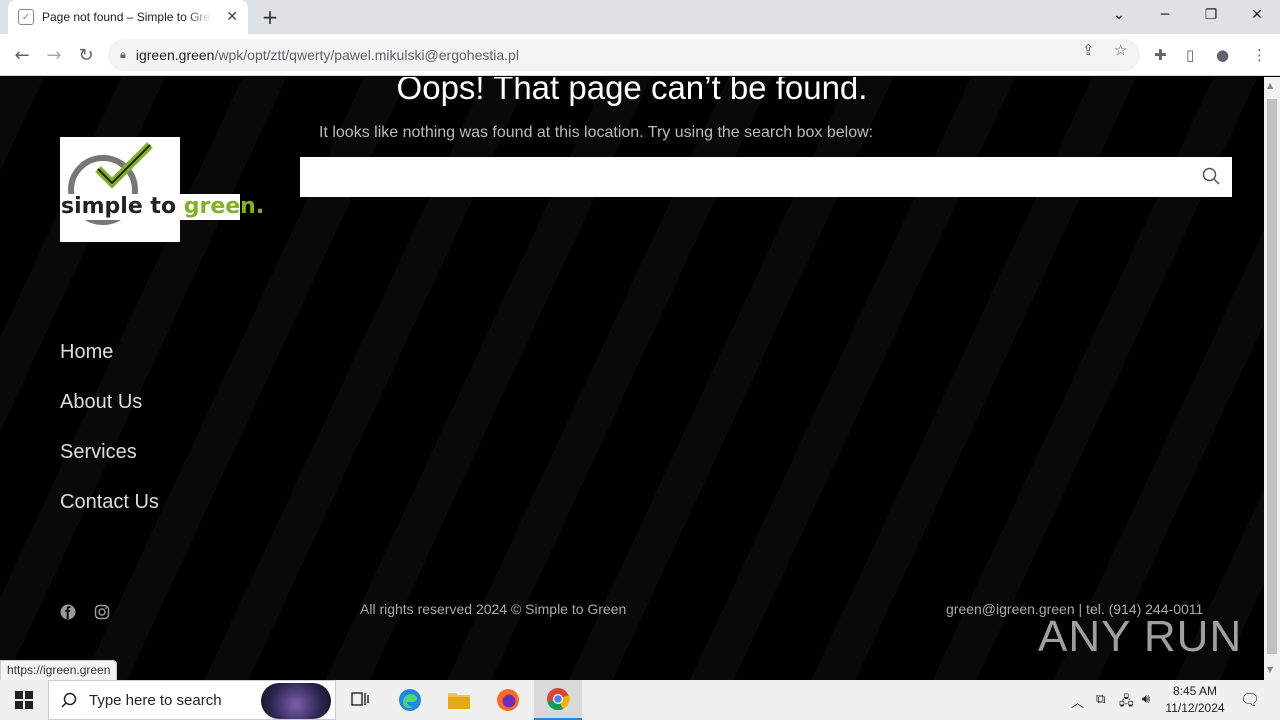 The width and height of the screenshot is (1280, 720). I want to click on nav-contact-us: Contact Us, so click(109, 502).